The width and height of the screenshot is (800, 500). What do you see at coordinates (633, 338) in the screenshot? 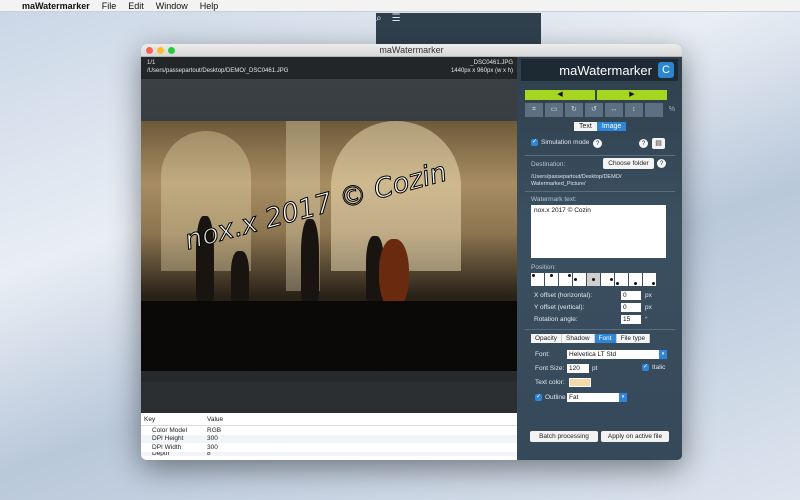
I see `tab-file-type: File type` at bounding box center [633, 338].